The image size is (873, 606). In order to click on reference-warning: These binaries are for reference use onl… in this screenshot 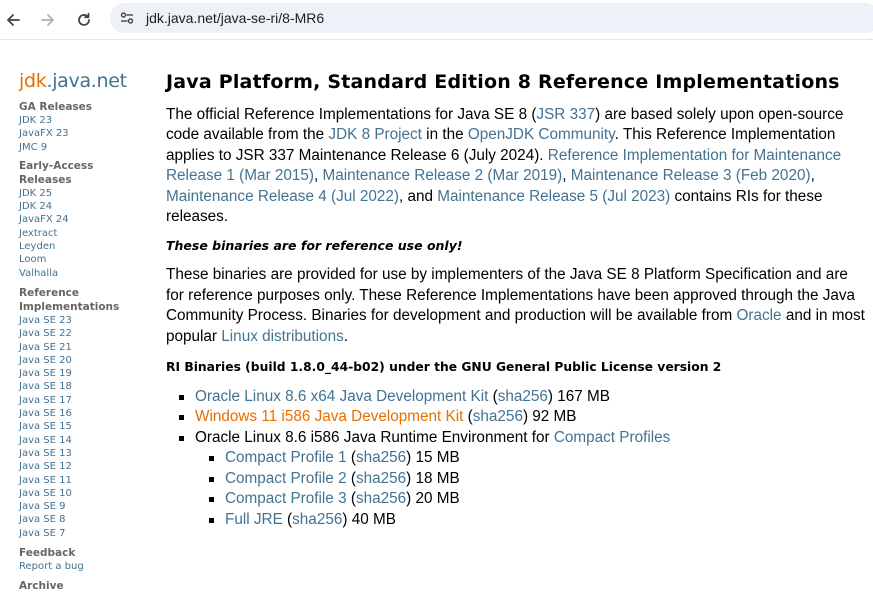, I will do `click(314, 246)`.